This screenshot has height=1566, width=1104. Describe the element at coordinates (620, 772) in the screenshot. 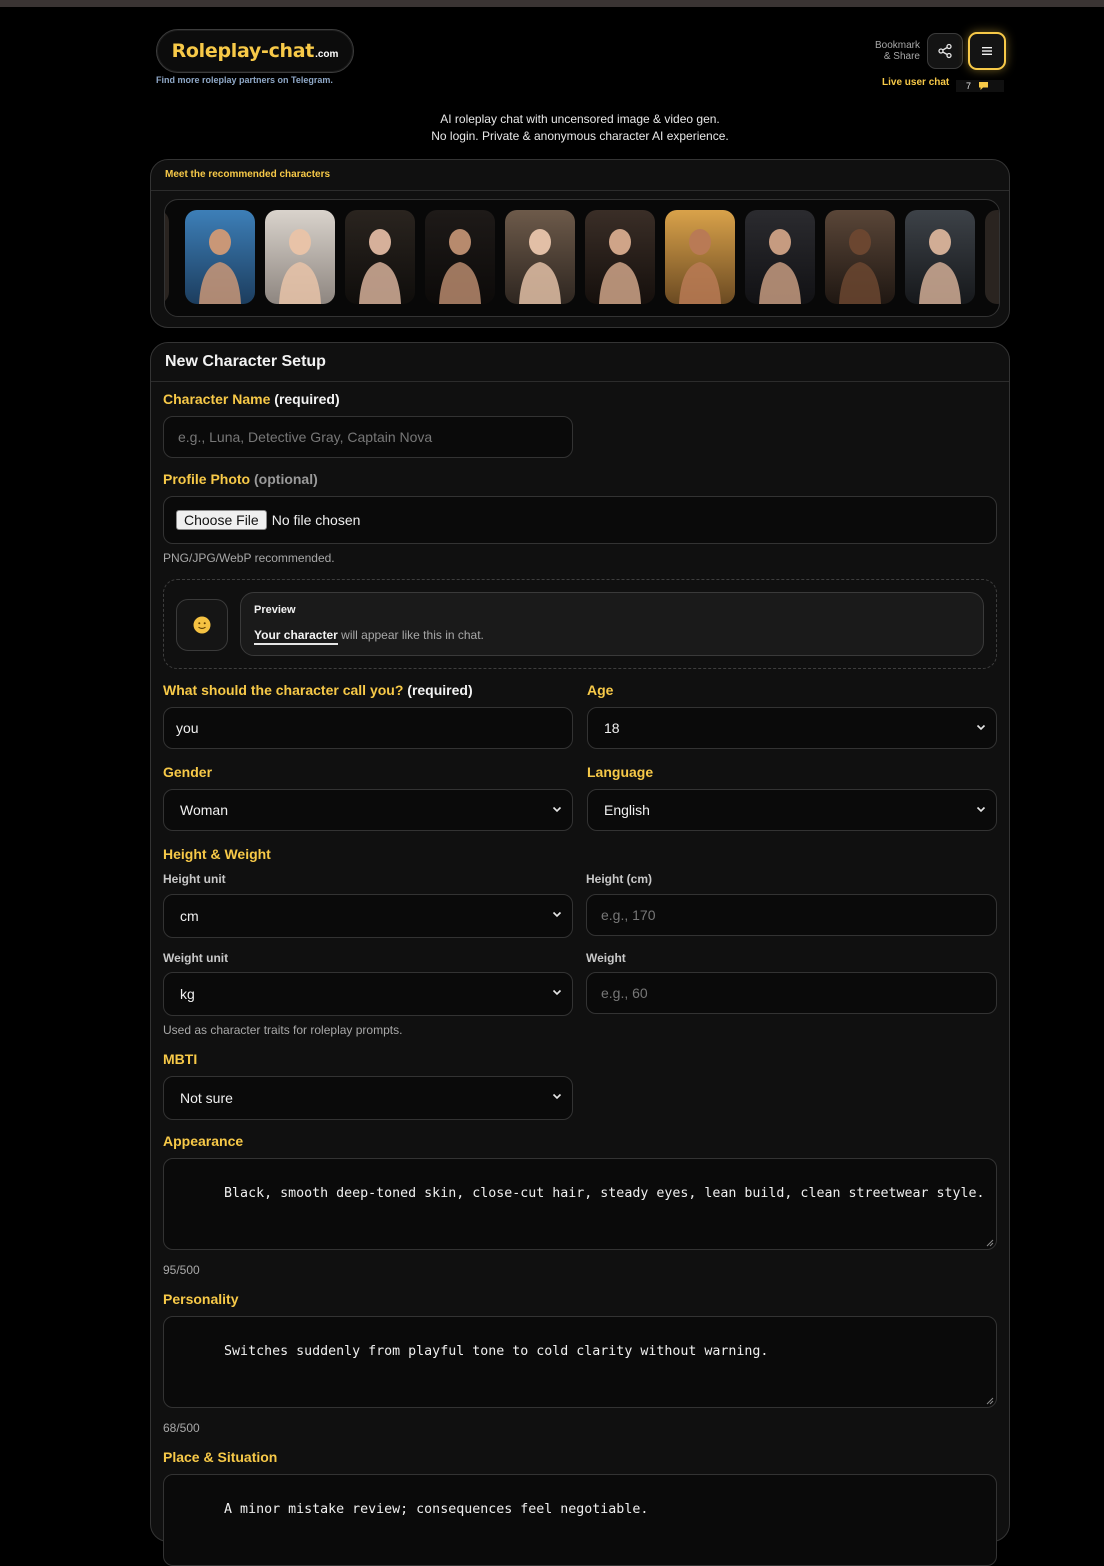

I see `language-label: Language` at that location.